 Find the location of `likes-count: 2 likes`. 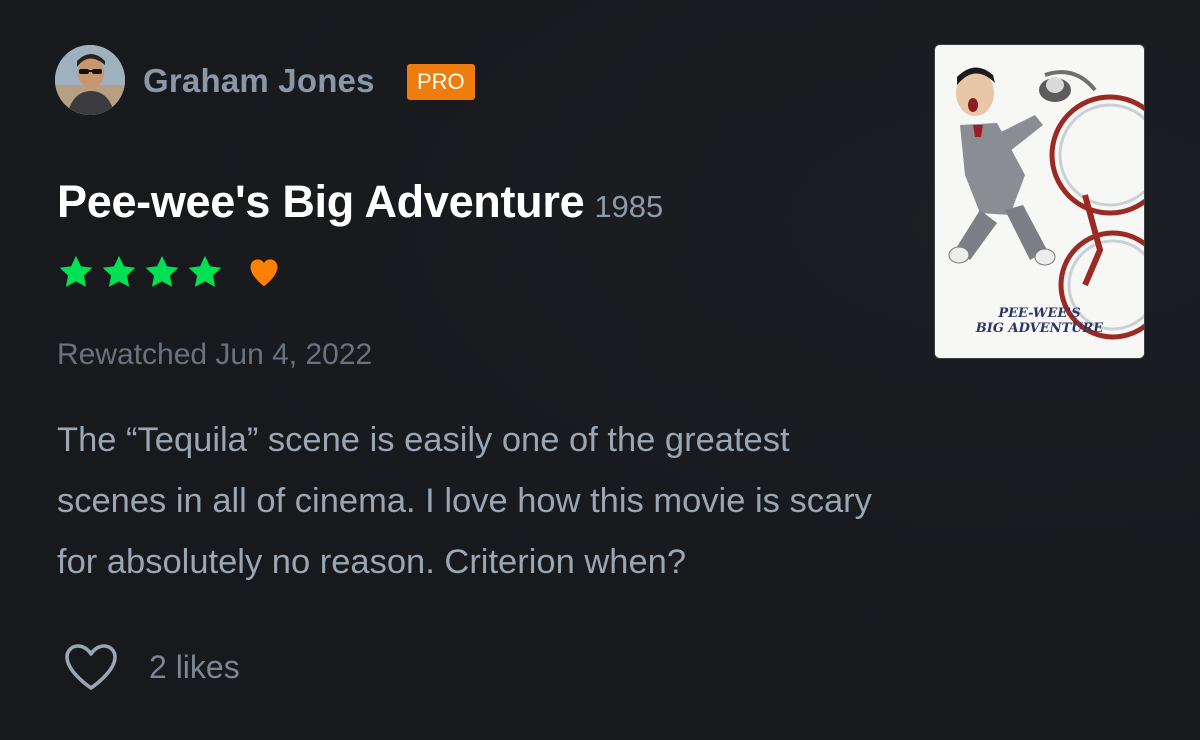

likes-count: 2 likes is located at coordinates (194, 667).